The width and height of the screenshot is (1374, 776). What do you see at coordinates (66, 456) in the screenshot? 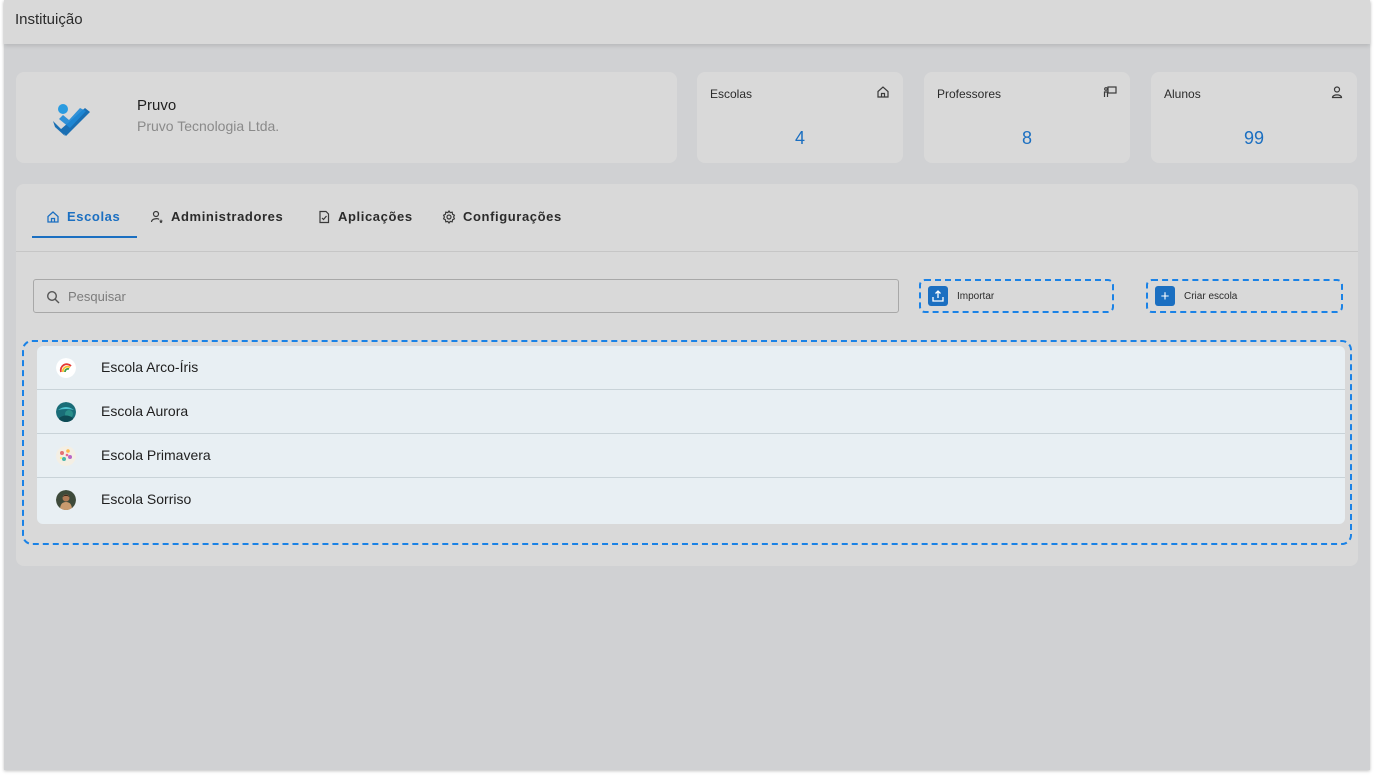
I see `school-avatar-primavera` at bounding box center [66, 456].